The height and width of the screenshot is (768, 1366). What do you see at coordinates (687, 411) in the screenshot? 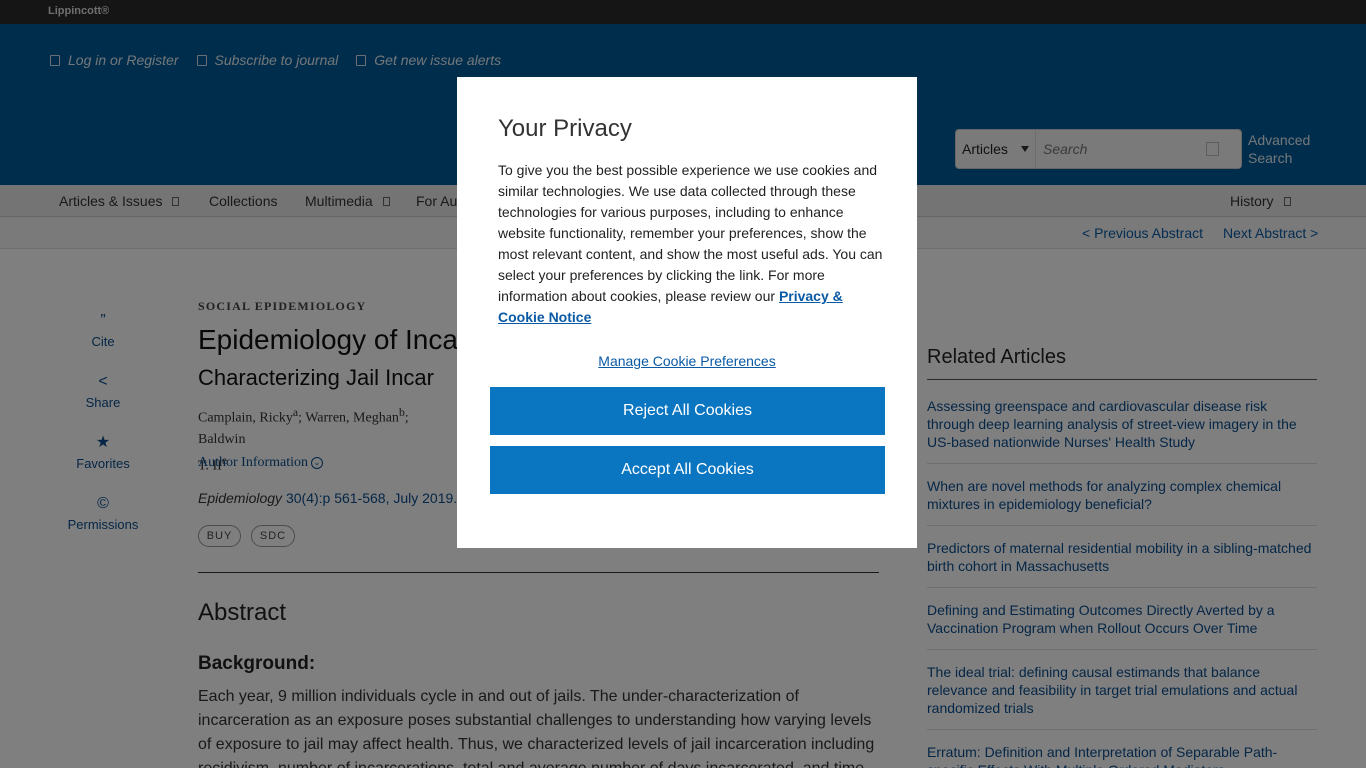
I see `reject-all-cookies-button: Reject All Cookies` at bounding box center [687, 411].